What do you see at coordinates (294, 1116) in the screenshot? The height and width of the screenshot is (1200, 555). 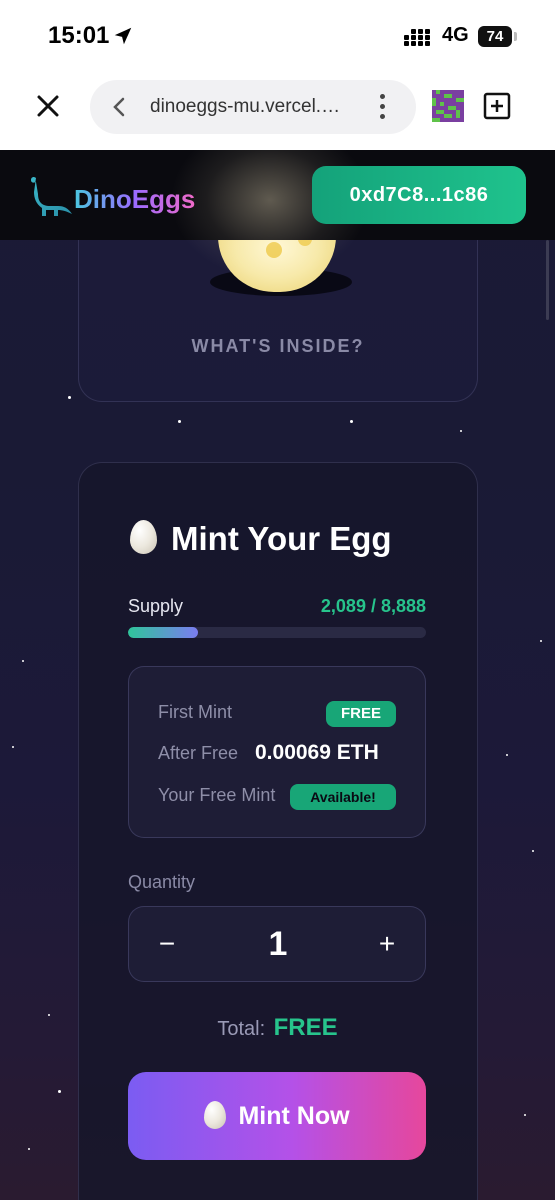 I see `mint-now-label: Mint Now` at bounding box center [294, 1116].